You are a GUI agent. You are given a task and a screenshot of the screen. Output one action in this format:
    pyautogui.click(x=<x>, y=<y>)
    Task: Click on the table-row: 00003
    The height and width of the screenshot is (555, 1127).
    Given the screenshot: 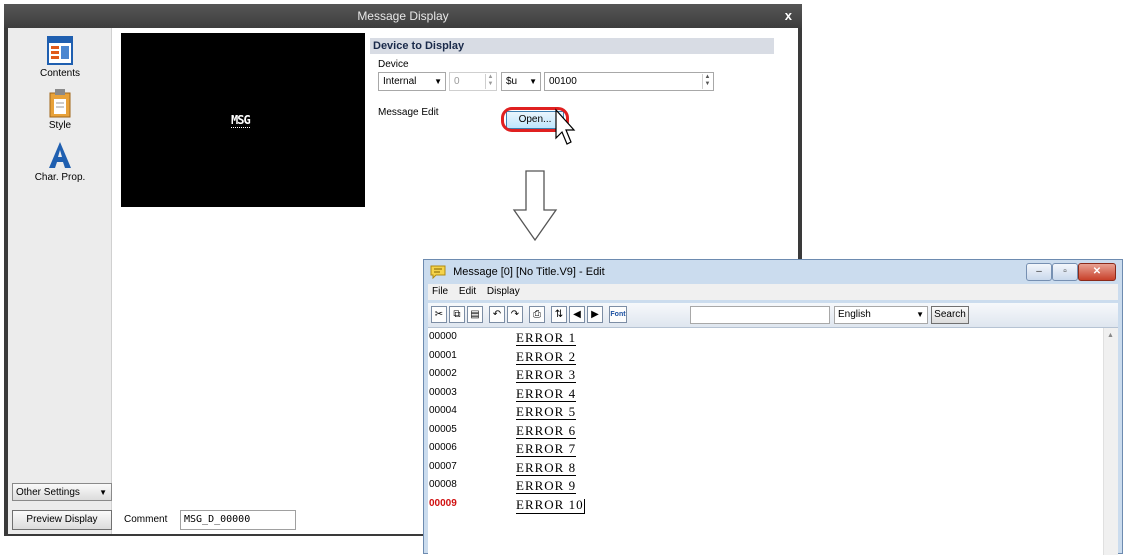 What is the action you would take?
    pyautogui.click(x=472, y=395)
    